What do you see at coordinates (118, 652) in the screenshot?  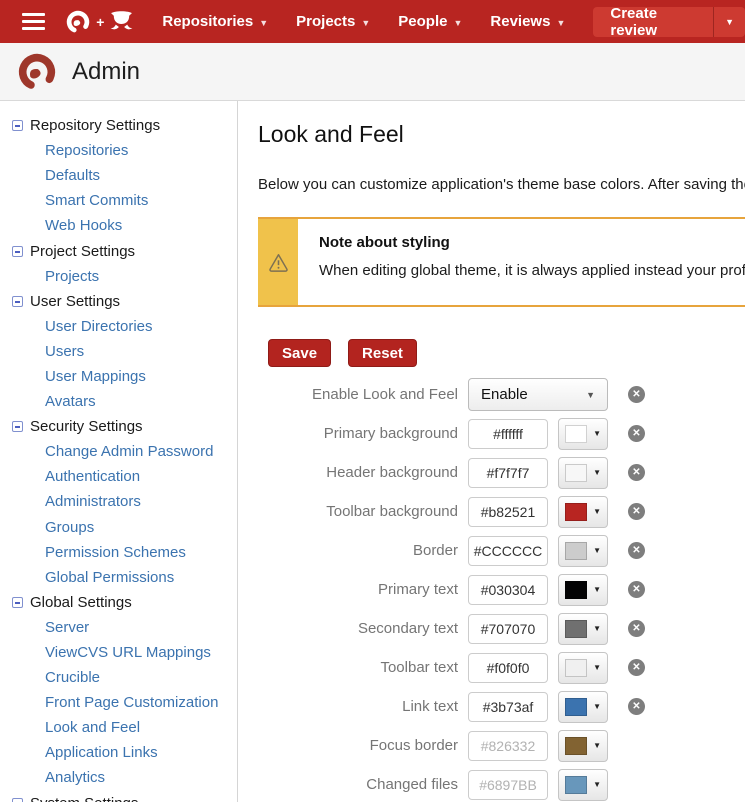 I see `sidebar-item: ViewCVS URL Mappings` at bounding box center [118, 652].